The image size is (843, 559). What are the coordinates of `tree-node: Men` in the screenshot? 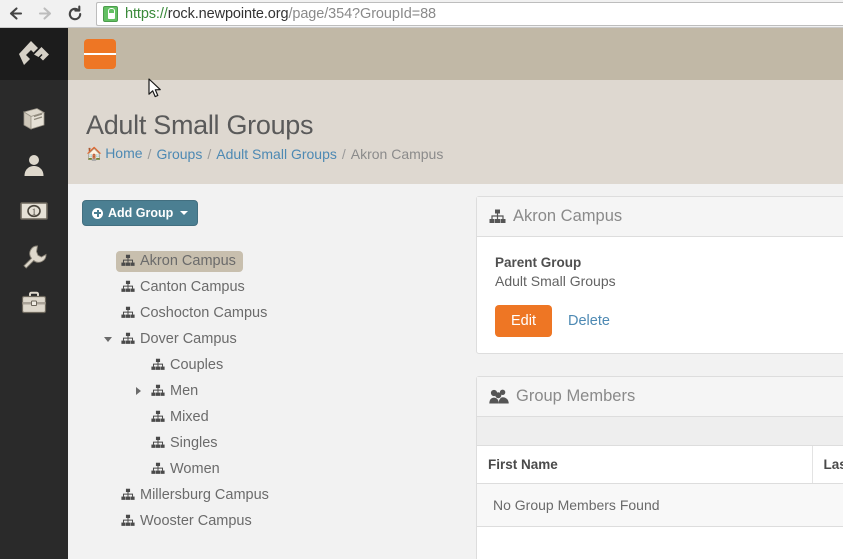 It's located at (279, 391).